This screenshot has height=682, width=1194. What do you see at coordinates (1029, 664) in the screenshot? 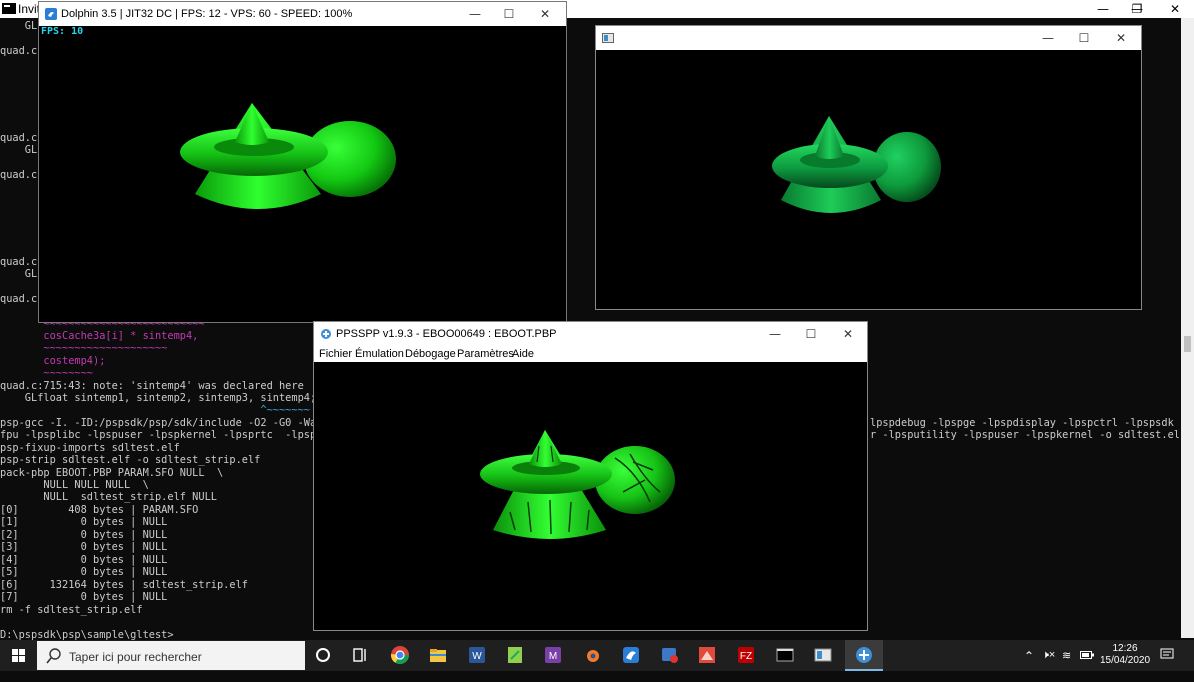
I see `tray-chevron-icon: ⌃` at bounding box center [1029, 664].